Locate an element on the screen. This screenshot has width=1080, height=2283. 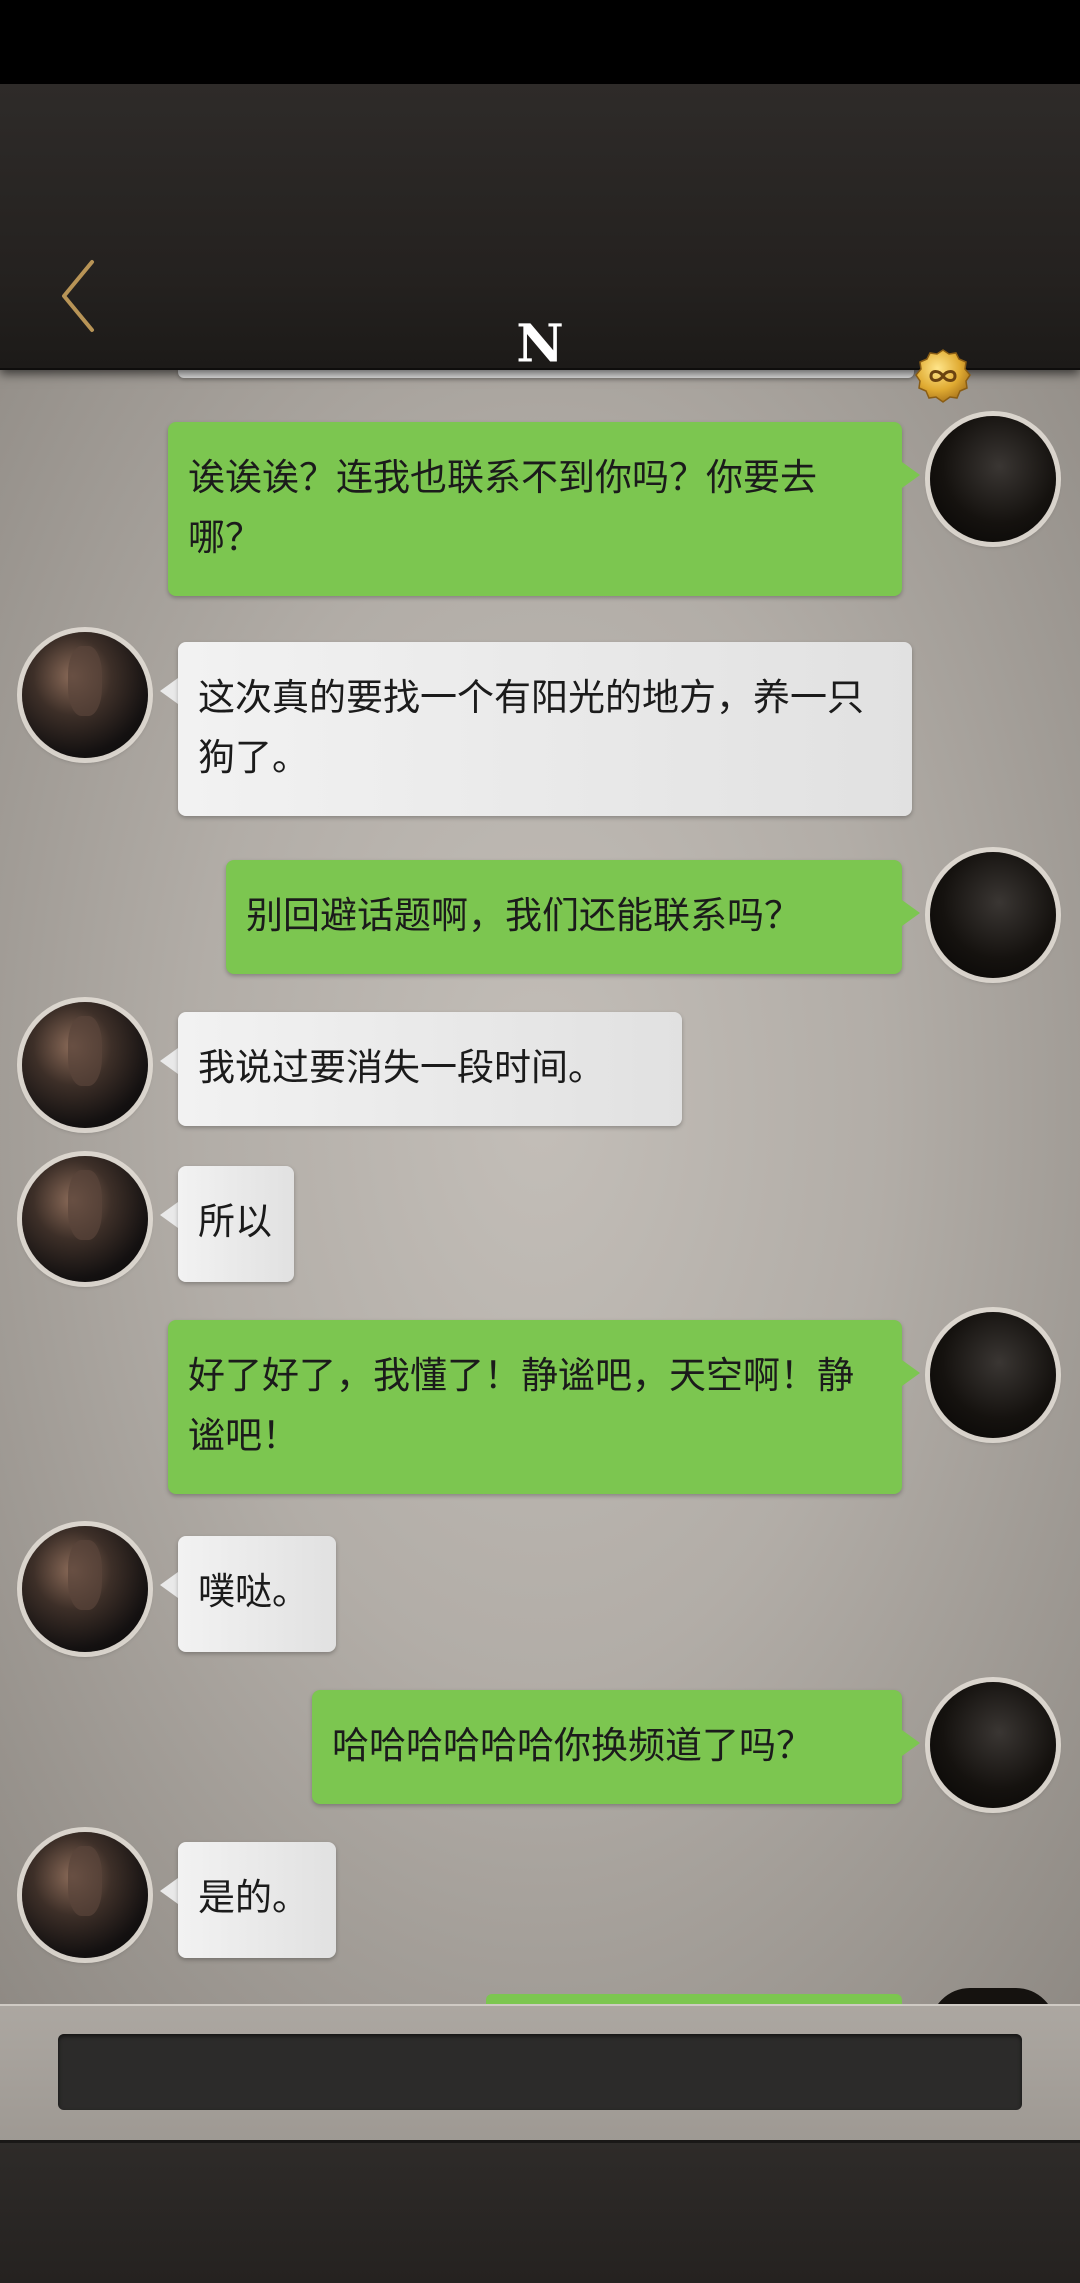
message-text: 哈哈哈哈哈哈你换频道了吗？ is located at coordinates (572, 1745).